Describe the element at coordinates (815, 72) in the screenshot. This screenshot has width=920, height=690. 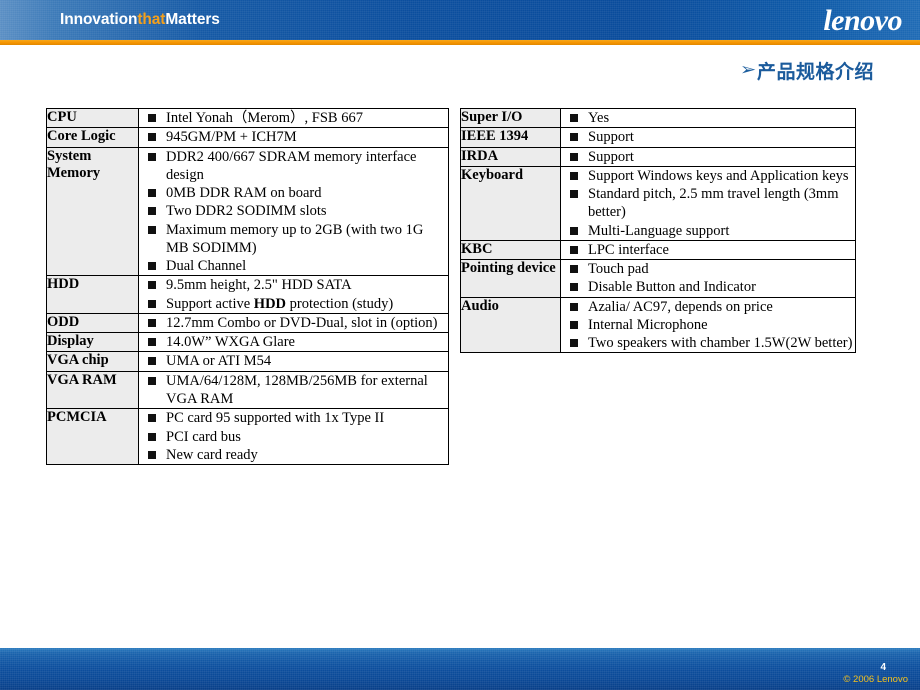
I see `page-title-label: 产品规格介绍` at that location.